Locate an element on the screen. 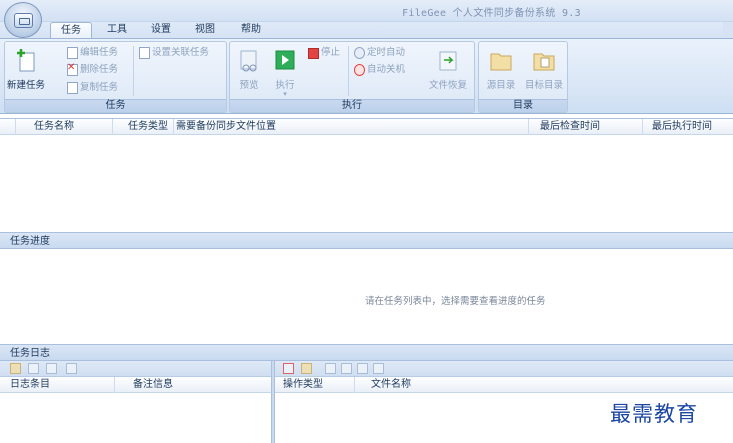  tab-tools: 工具 is located at coordinates (117, 30).